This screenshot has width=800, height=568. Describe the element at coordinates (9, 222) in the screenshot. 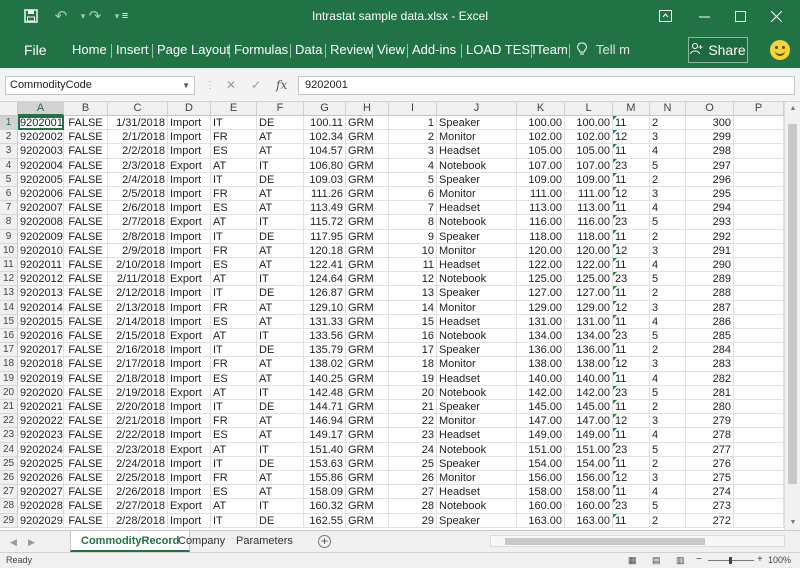

I see `row-header: 8` at that location.